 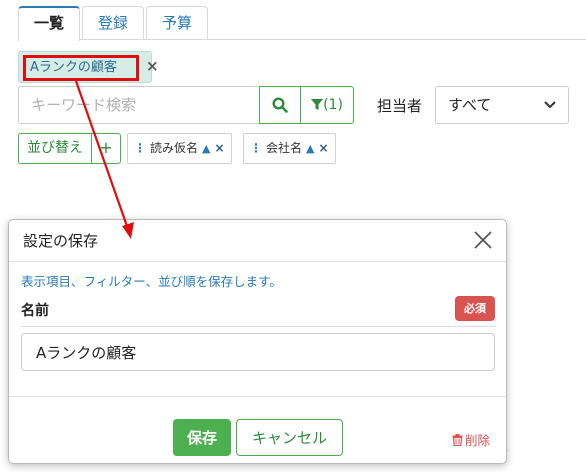 I want to click on name-field, so click(x=258, y=352).